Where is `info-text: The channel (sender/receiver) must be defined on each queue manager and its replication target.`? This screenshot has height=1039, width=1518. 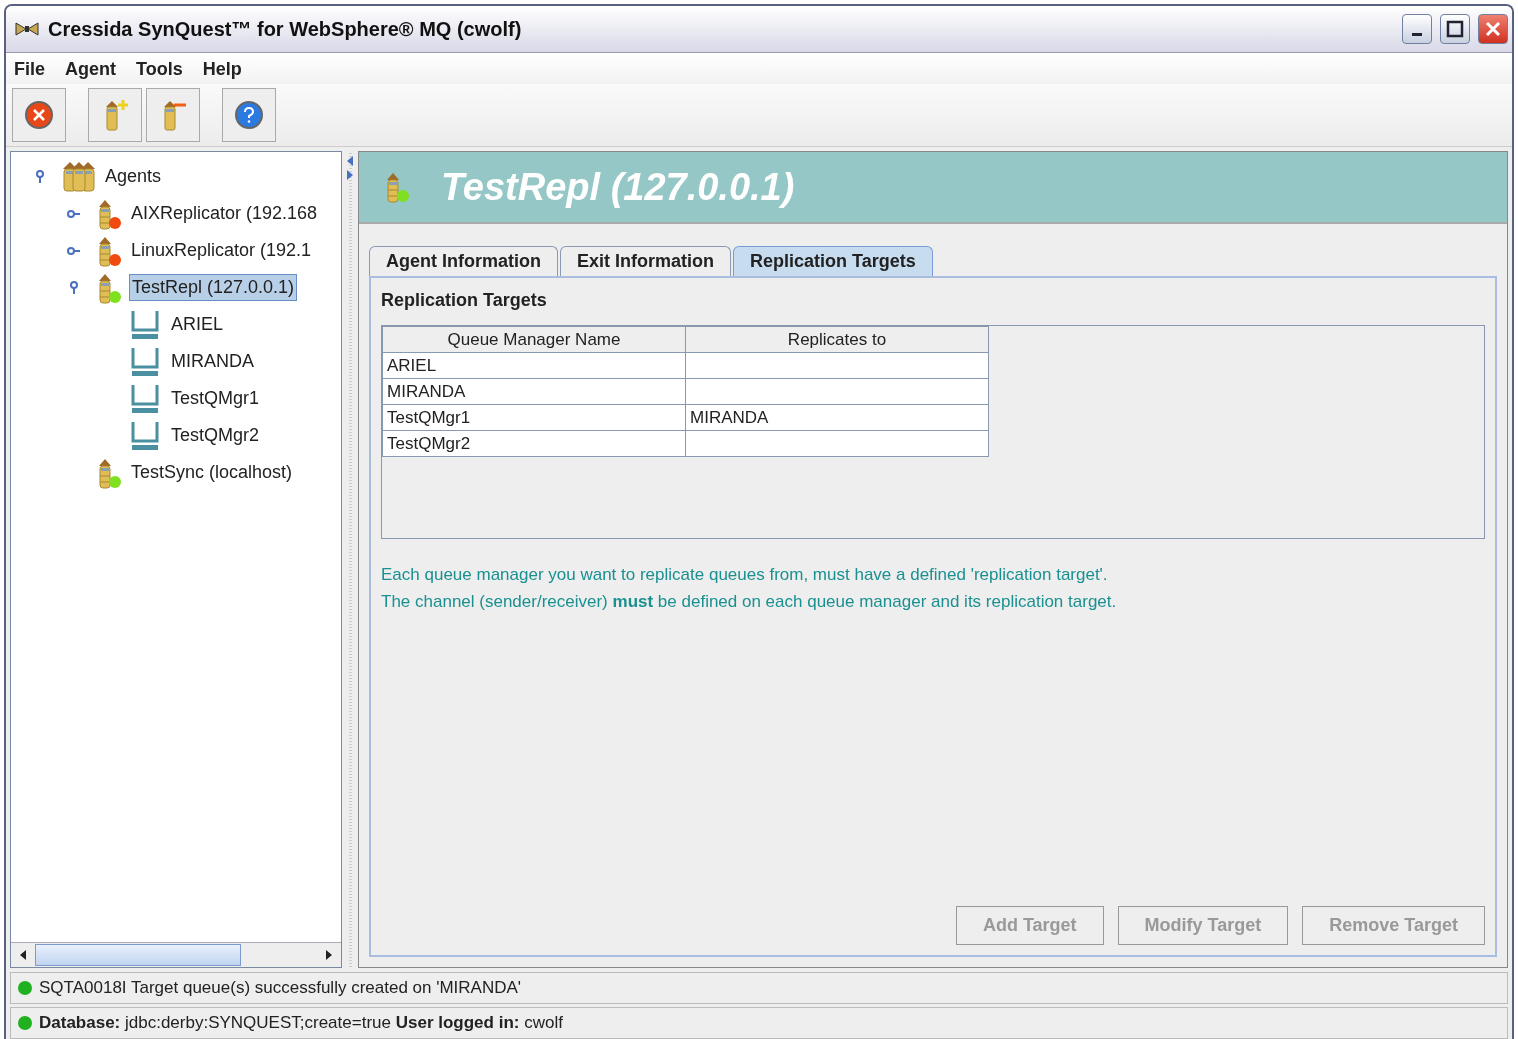 info-text: The channel (sender/receiver) must be defined on each queue manager and its replication target. is located at coordinates (749, 602).